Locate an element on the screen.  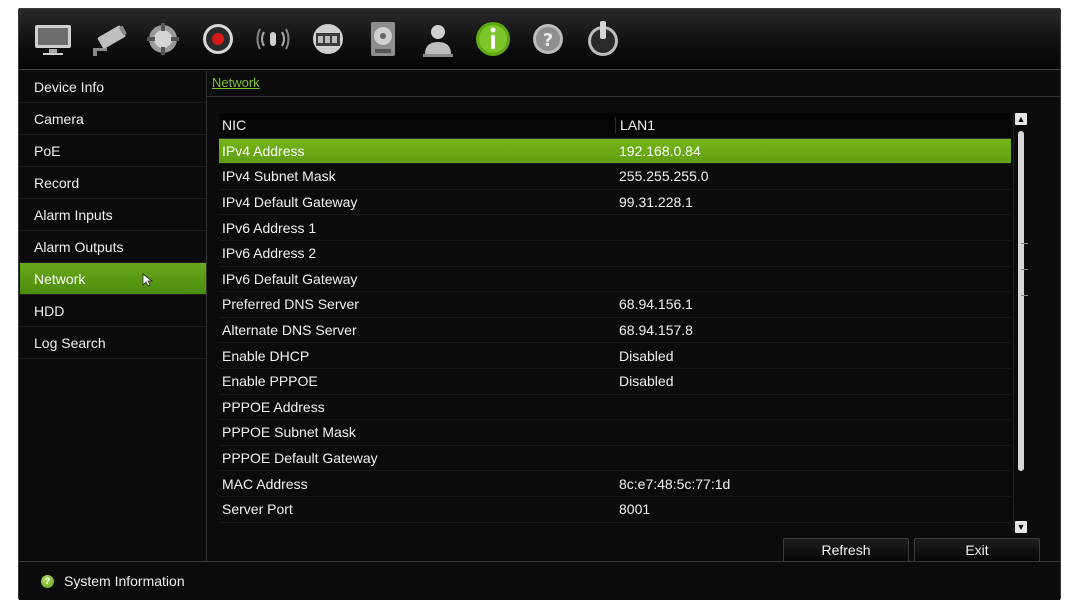
row-label: IPv4 Default Gateway is located at coordinates (290, 202).